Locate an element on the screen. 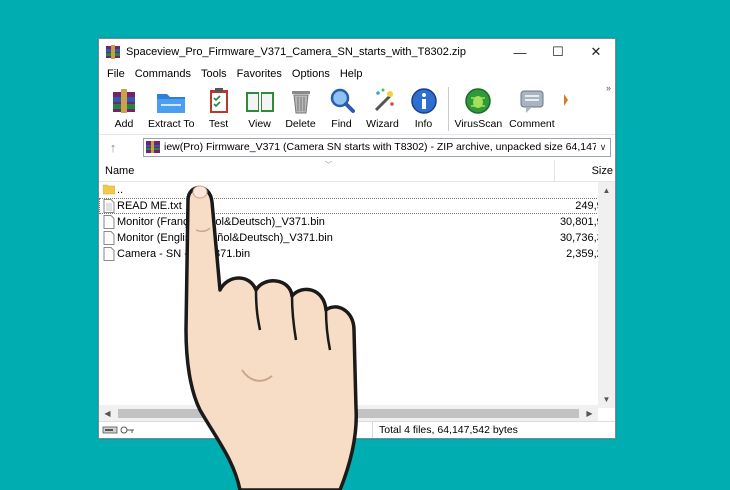 This screenshot has height=490, width=730. toolbar-overflow-chevron: » is located at coordinates (608, 88).